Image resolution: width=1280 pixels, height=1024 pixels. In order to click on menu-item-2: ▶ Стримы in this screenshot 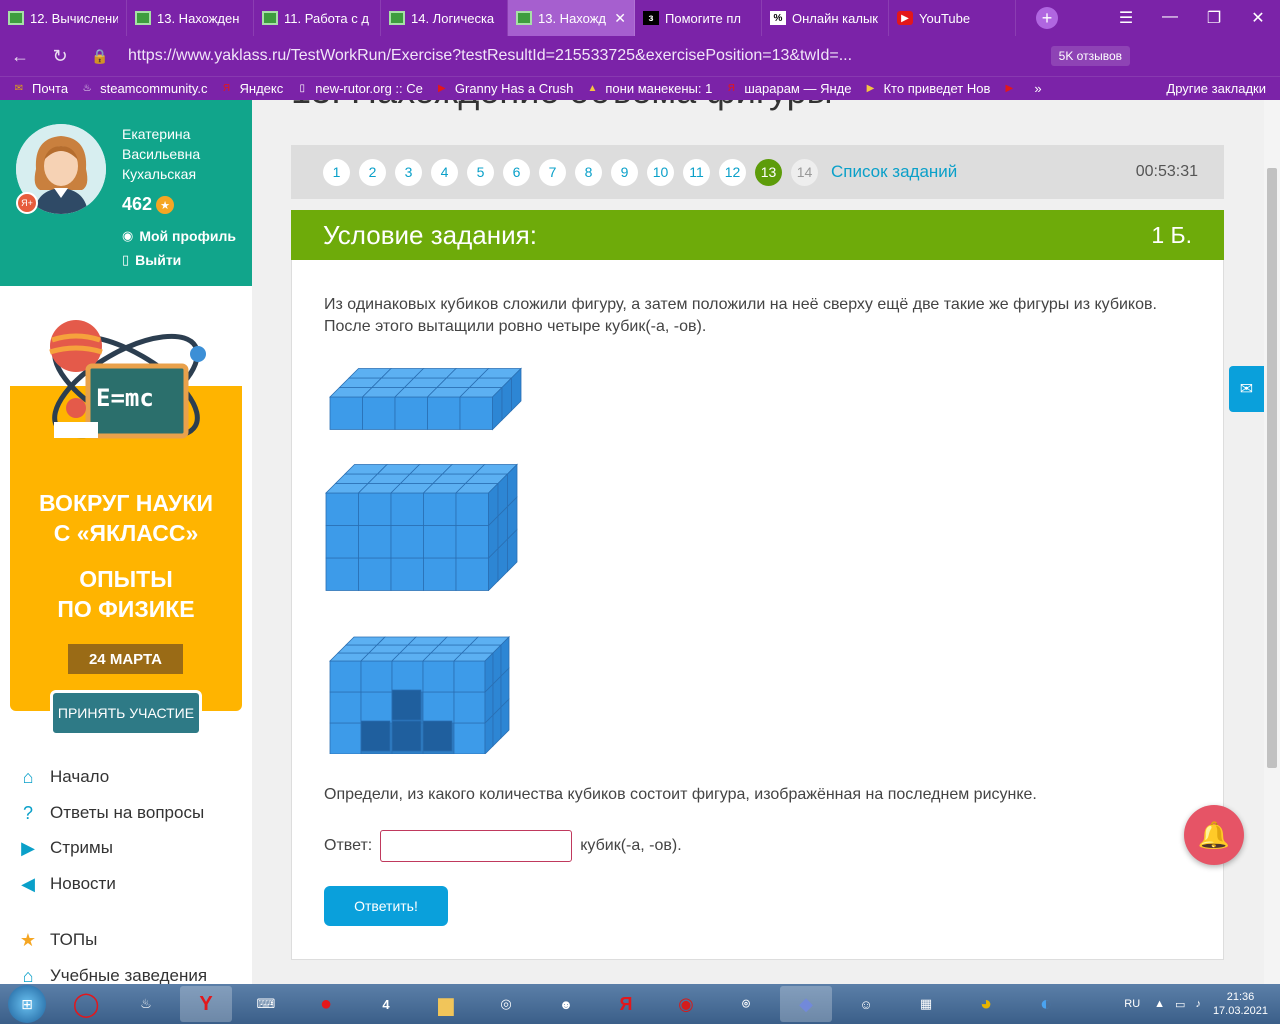, I will do `click(64, 848)`.